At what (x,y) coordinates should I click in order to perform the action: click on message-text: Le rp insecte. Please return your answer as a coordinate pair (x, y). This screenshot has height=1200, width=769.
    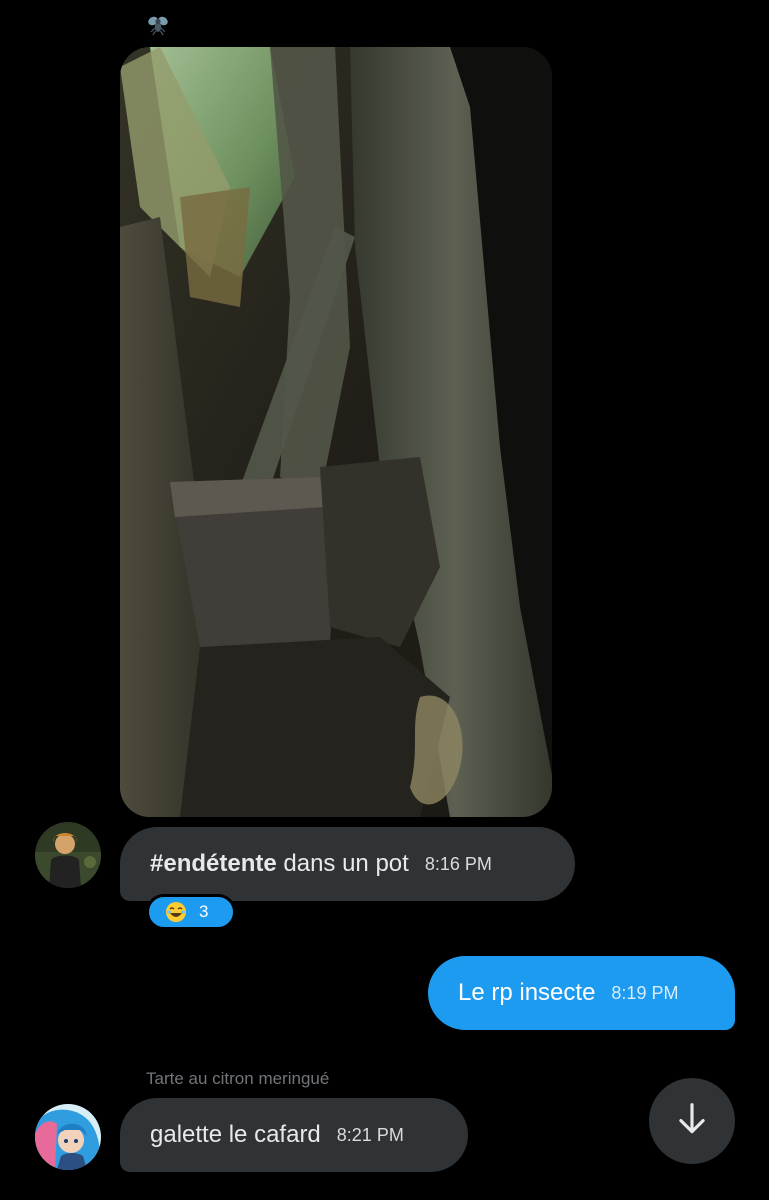
    Looking at the image, I should click on (527, 992).